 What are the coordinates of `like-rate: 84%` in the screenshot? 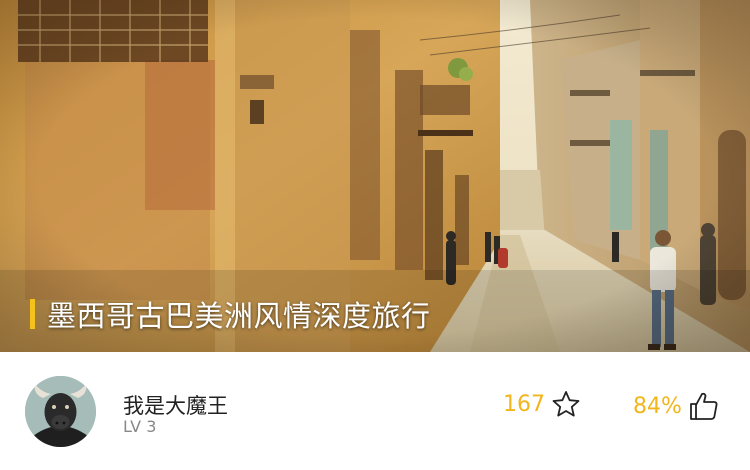 It's located at (676, 406).